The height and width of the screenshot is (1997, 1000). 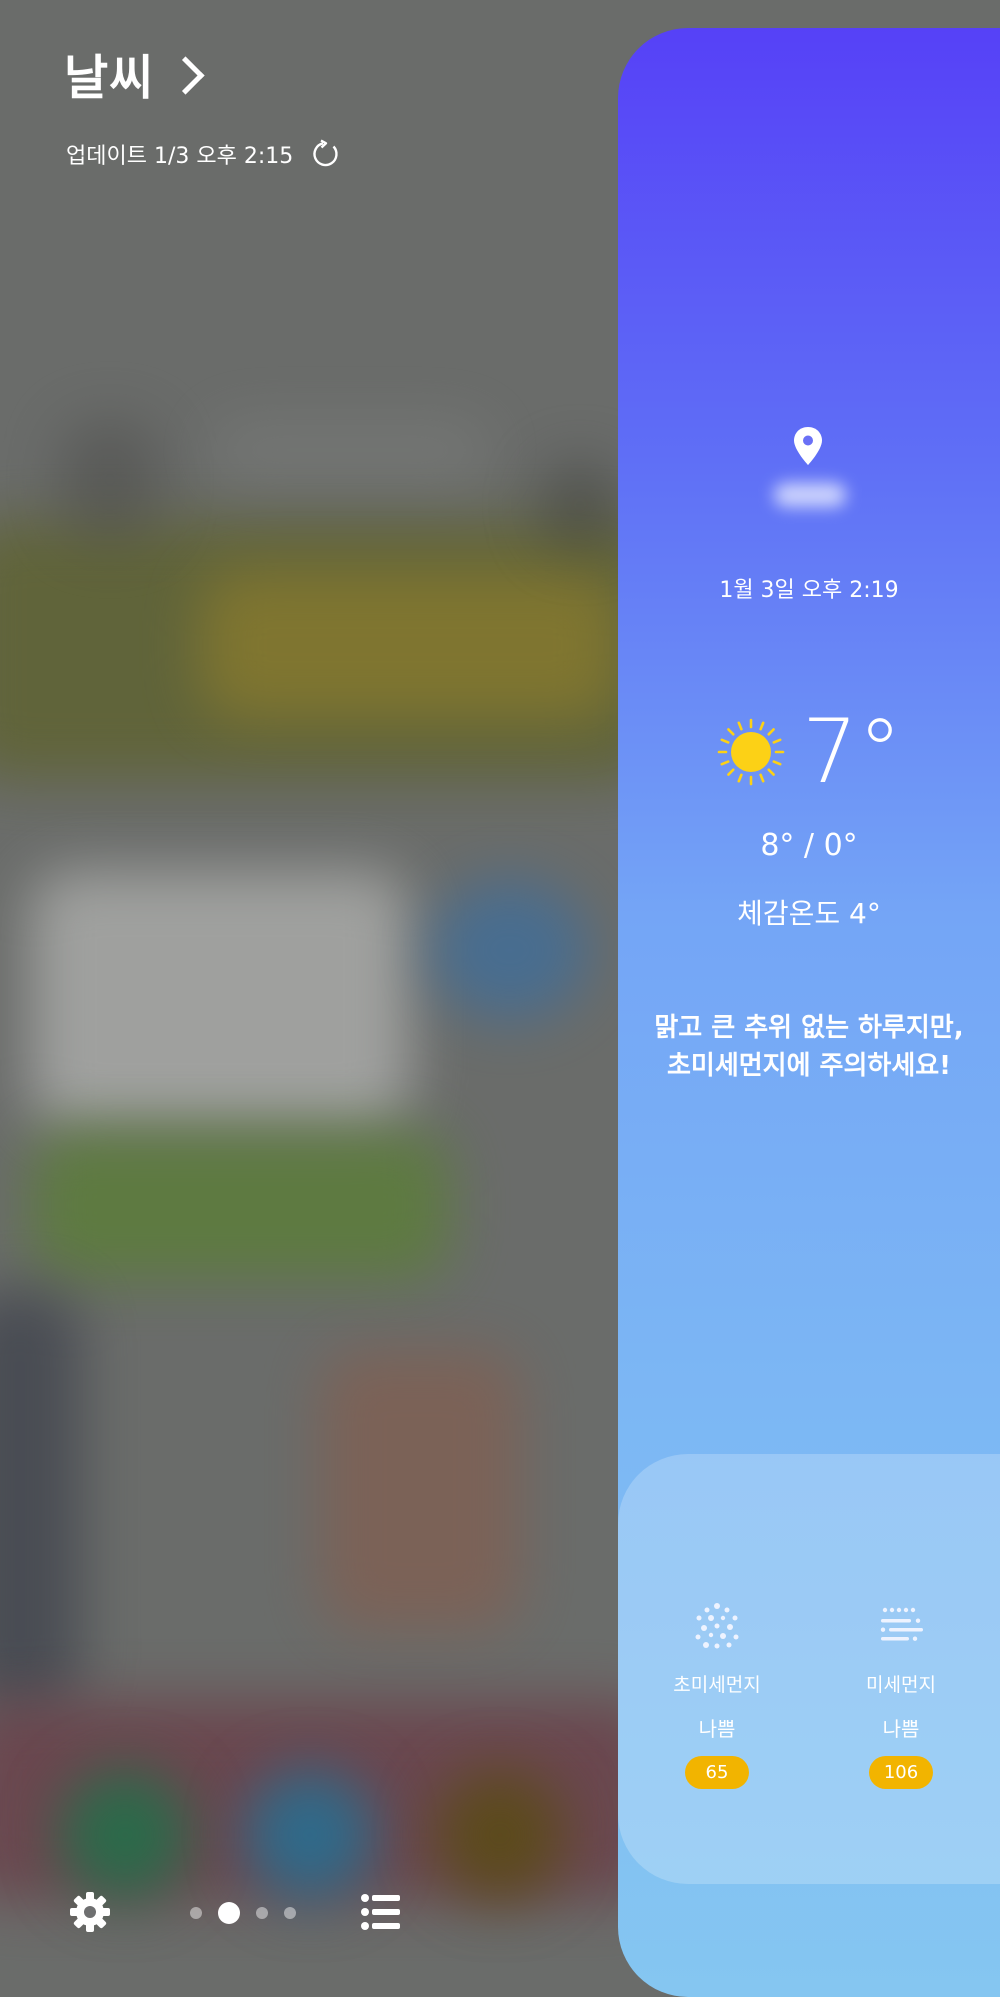 What do you see at coordinates (809, 845) in the screenshot?
I see `high-low-temperature: 8° / 0°` at bounding box center [809, 845].